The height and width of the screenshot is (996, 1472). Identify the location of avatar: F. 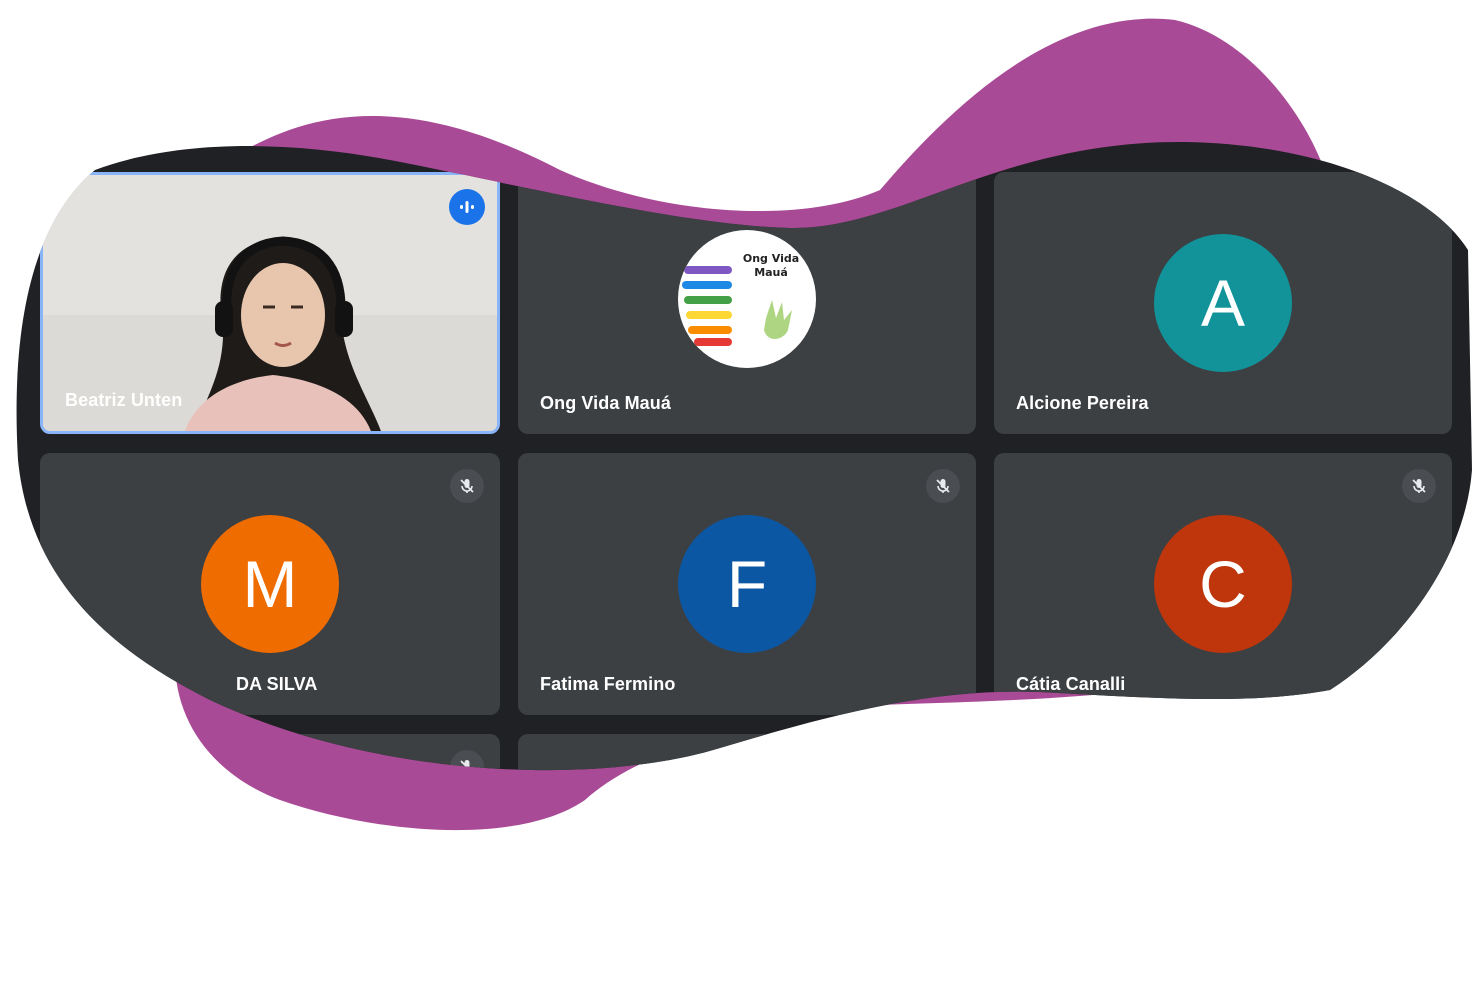
(747, 584).